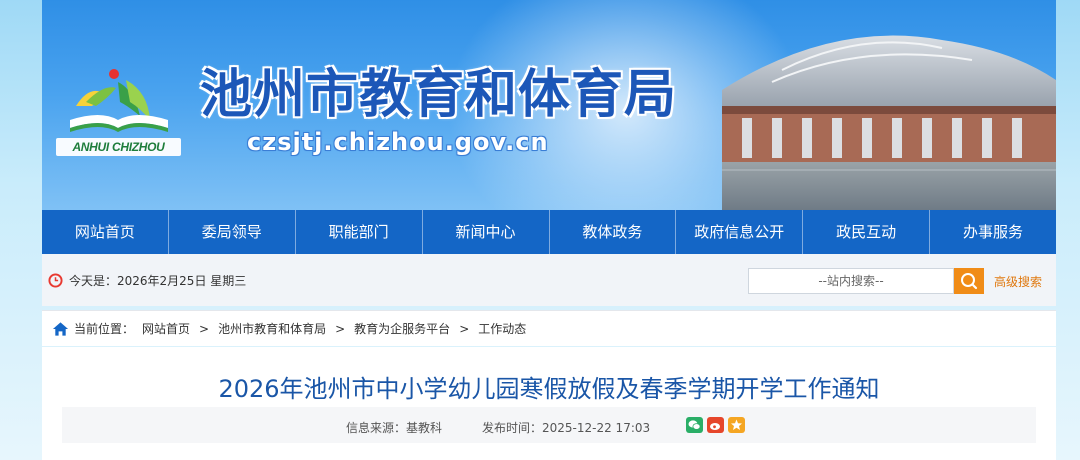  Describe the element at coordinates (60, 328) in the screenshot. I see `home-icon` at that location.